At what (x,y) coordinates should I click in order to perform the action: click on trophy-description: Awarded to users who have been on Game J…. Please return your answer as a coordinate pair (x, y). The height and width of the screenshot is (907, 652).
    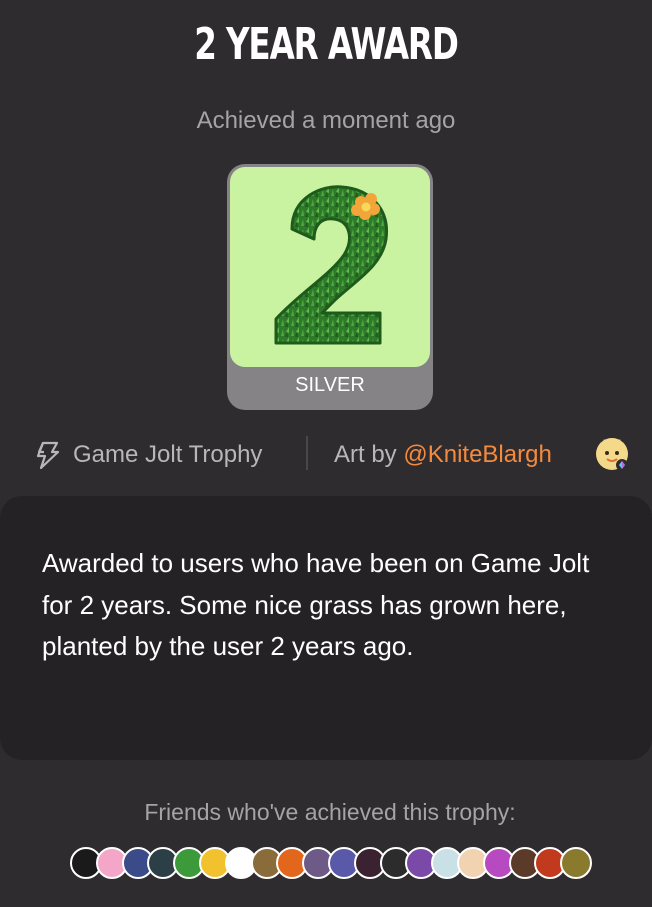
    Looking at the image, I should click on (316, 604).